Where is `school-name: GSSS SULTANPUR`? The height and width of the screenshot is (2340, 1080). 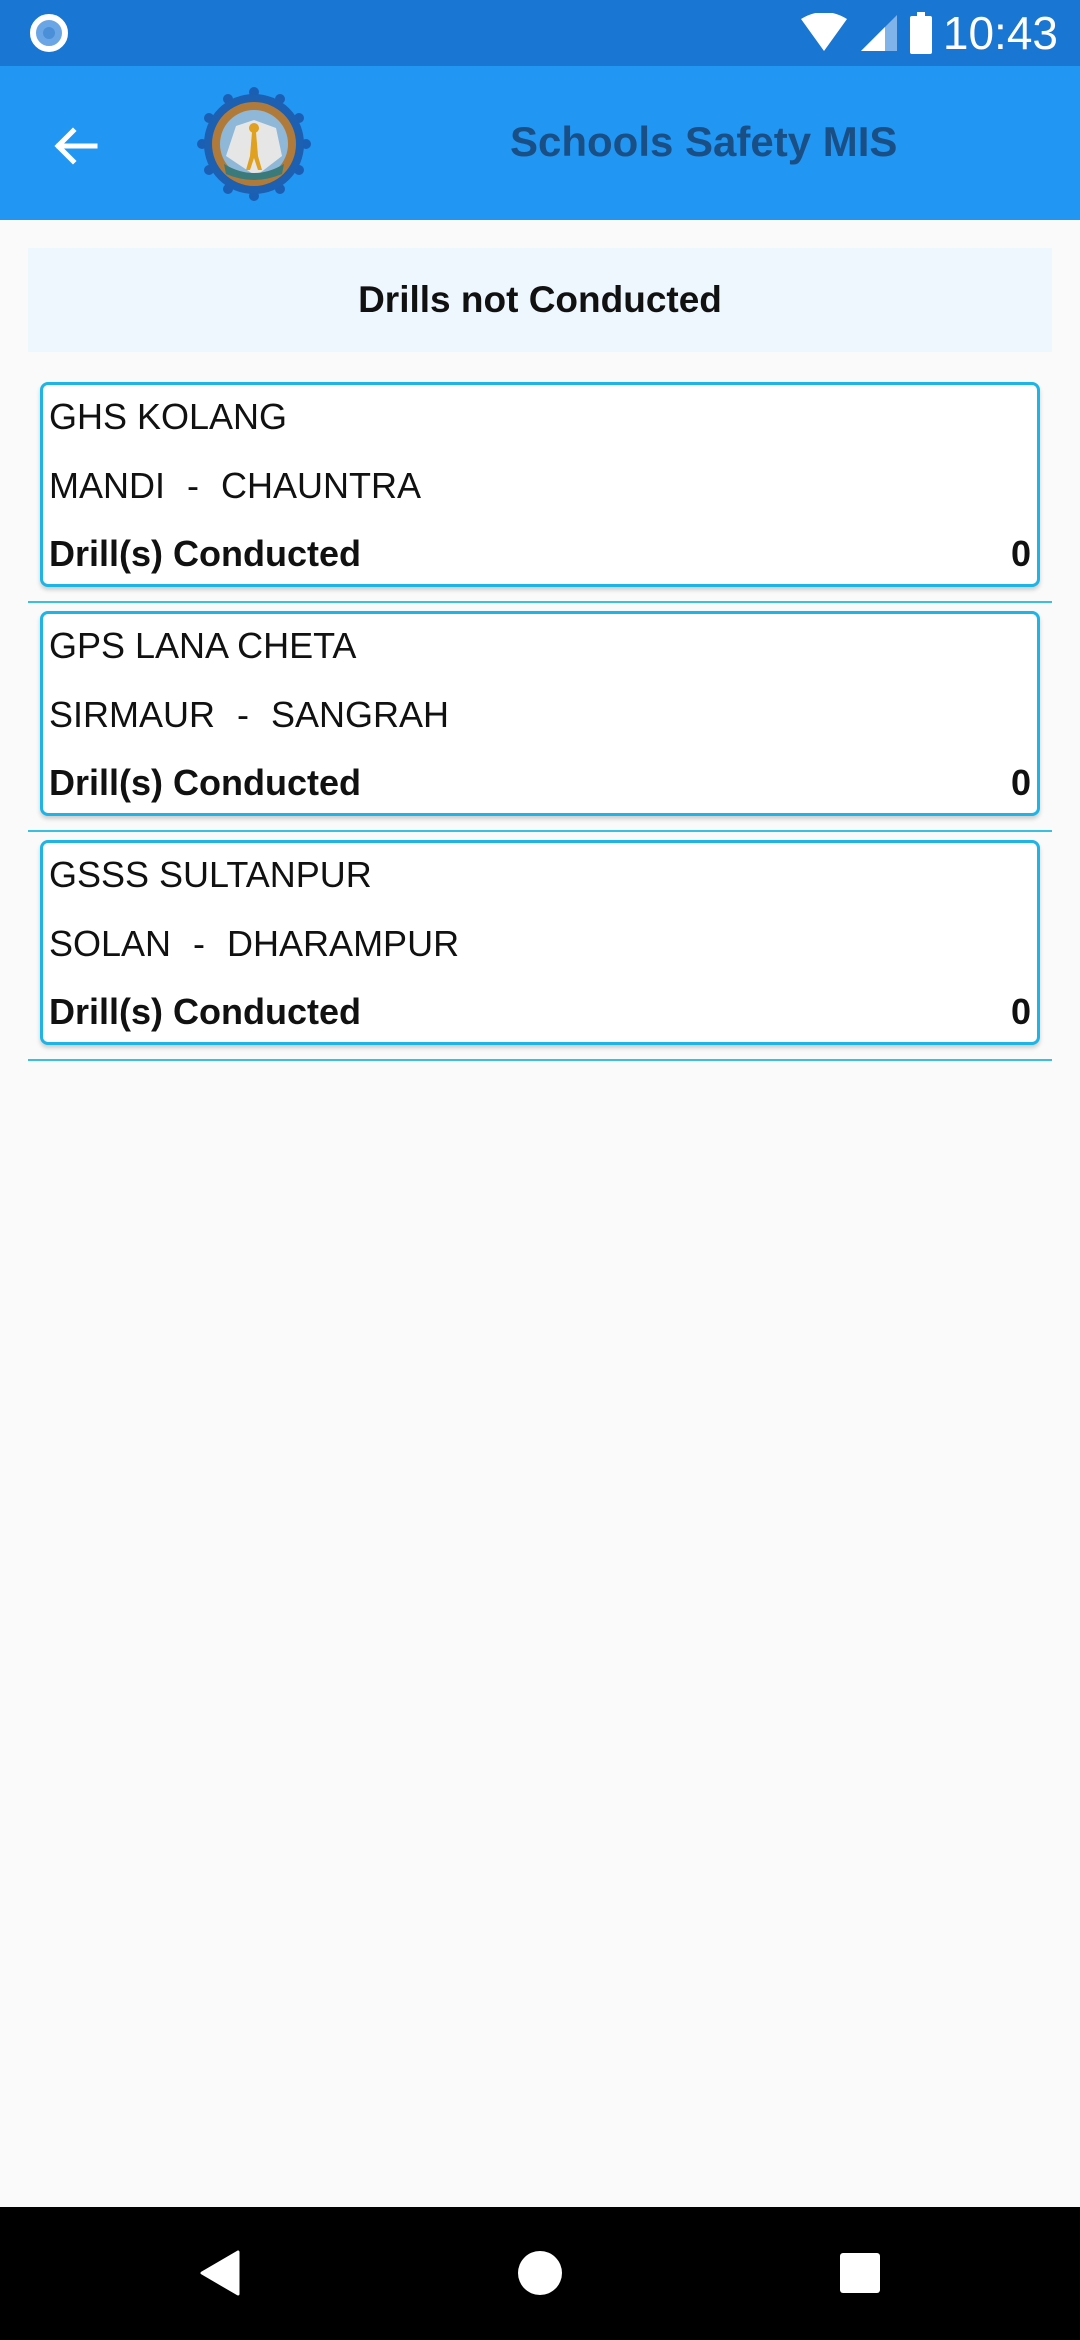 school-name: GSSS SULTANPUR is located at coordinates (210, 874).